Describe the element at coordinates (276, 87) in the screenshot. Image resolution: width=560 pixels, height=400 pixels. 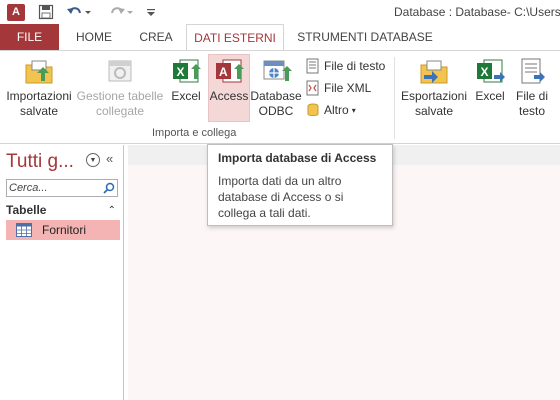
I see `import-odbc-button: Database ODBC` at that location.